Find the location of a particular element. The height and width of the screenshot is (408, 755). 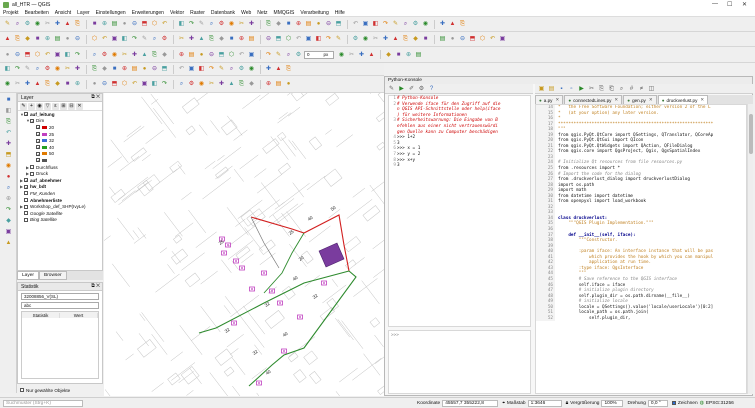

uncomment-icon: ≠ is located at coordinates (641, 88).